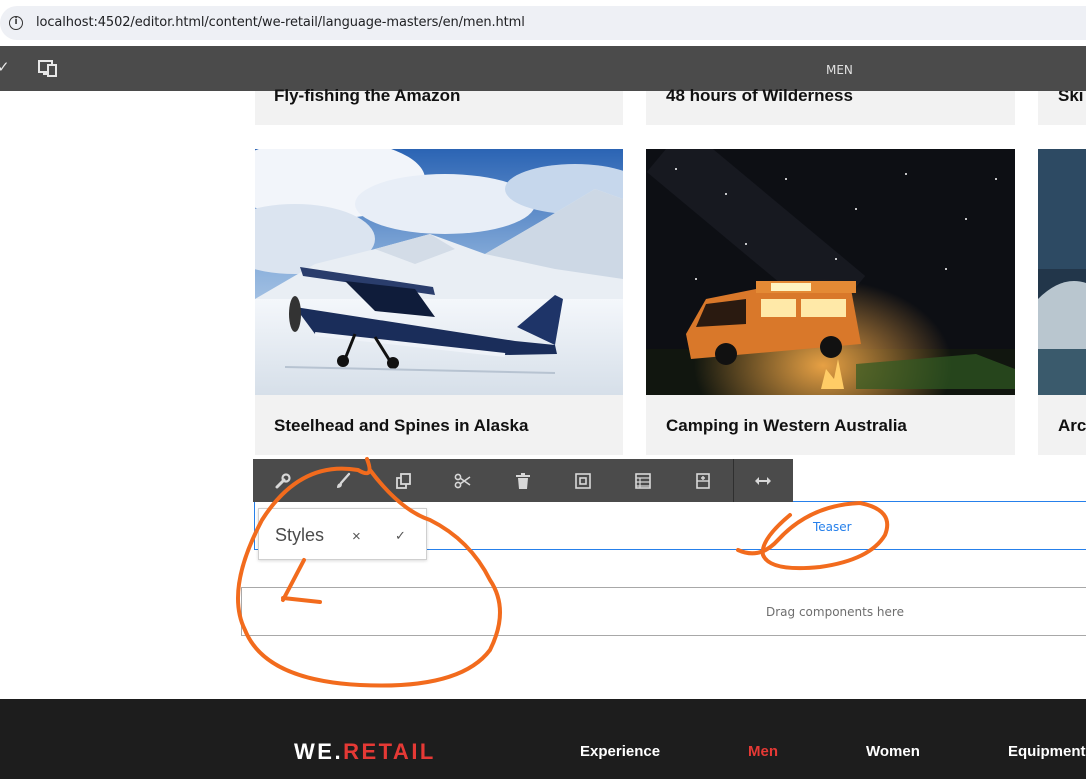 The width and height of the screenshot is (1086, 779). I want to click on plane-on-glacier-image, so click(439, 272).